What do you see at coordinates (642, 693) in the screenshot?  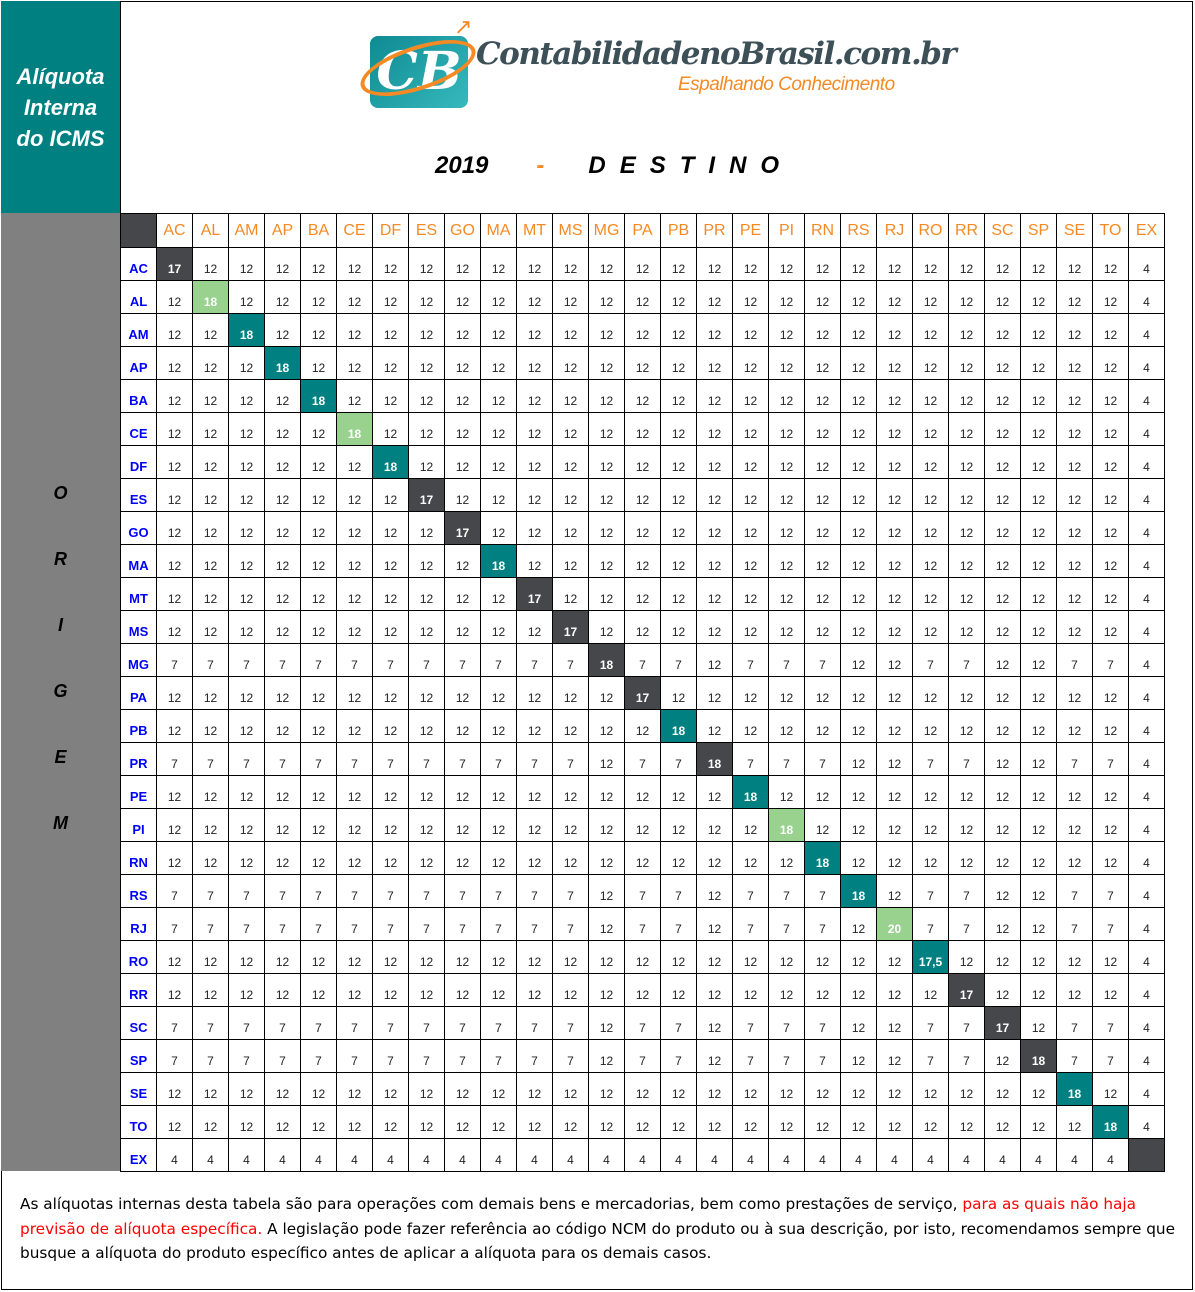 I see `internal-rate-cell: 17` at bounding box center [642, 693].